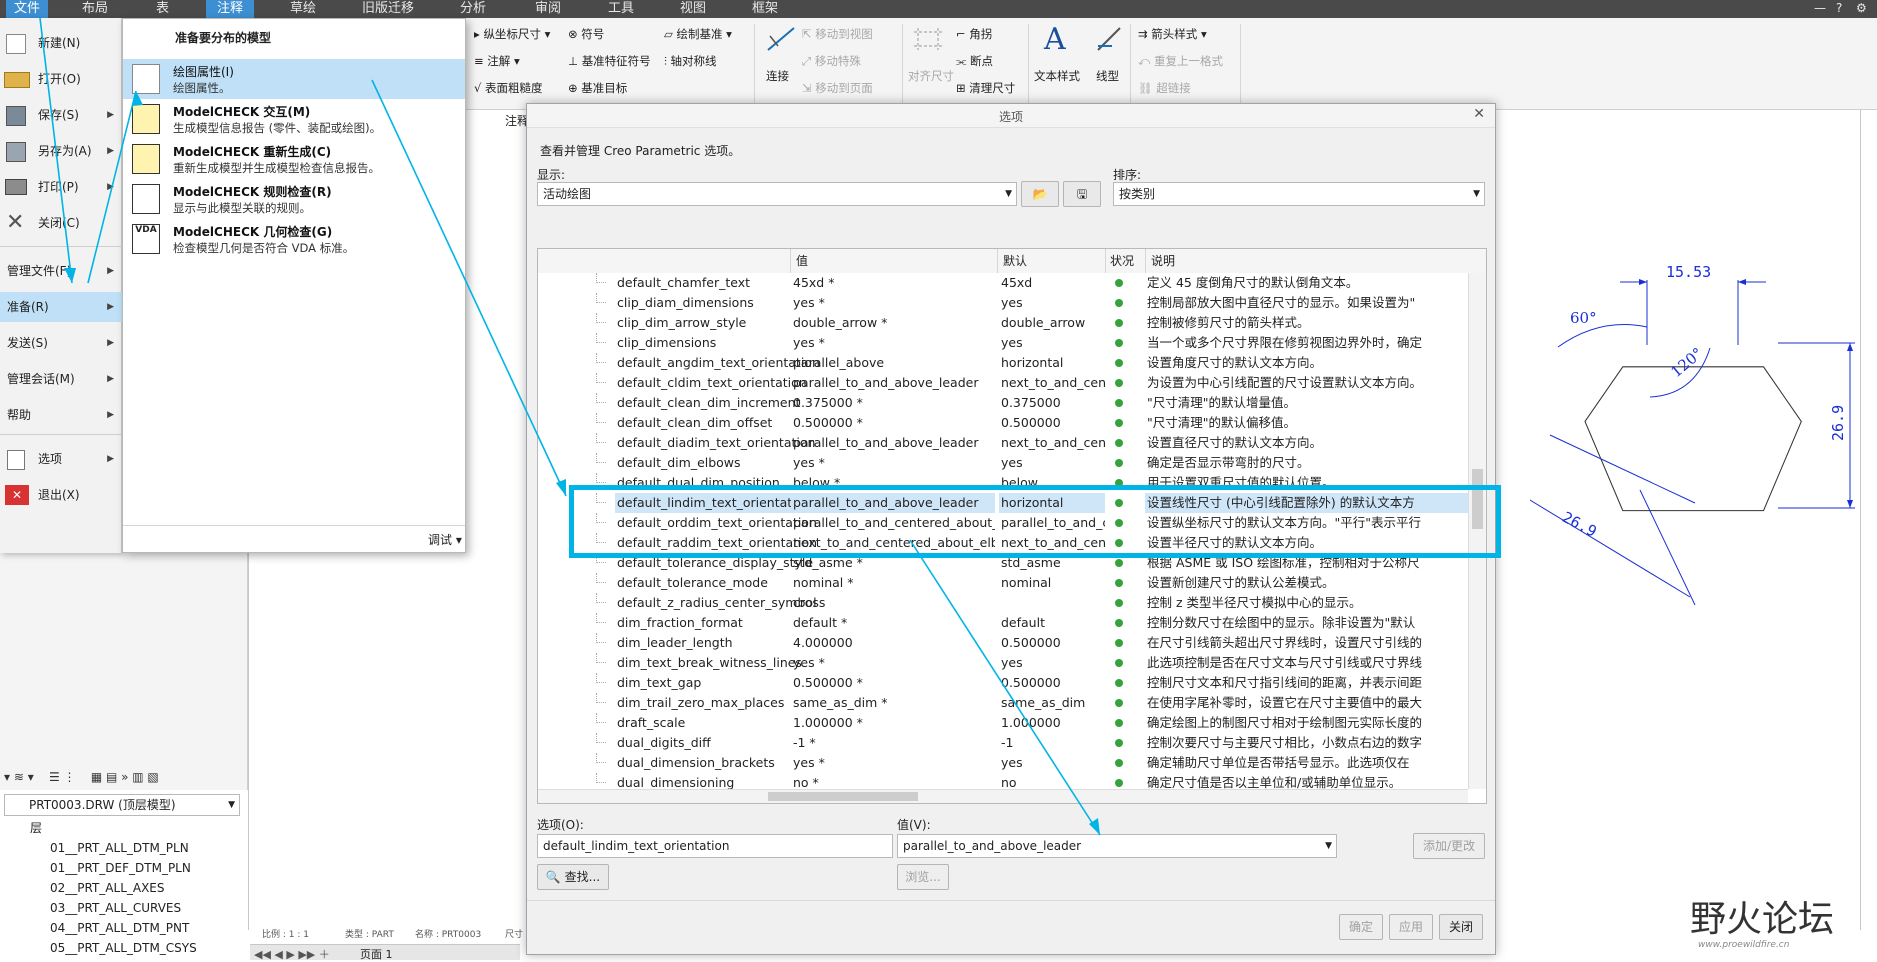 The height and width of the screenshot is (962, 1877). Describe the element at coordinates (1762, 919) in the screenshot. I see `watermark-text: 野火论坛` at that location.